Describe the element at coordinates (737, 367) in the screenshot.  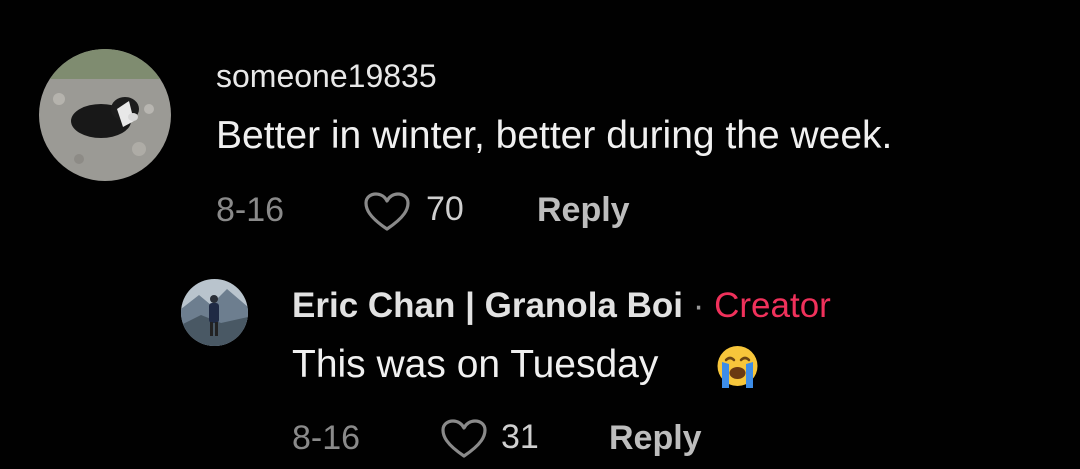
I see `loudly-crying-face-icon` at that location.